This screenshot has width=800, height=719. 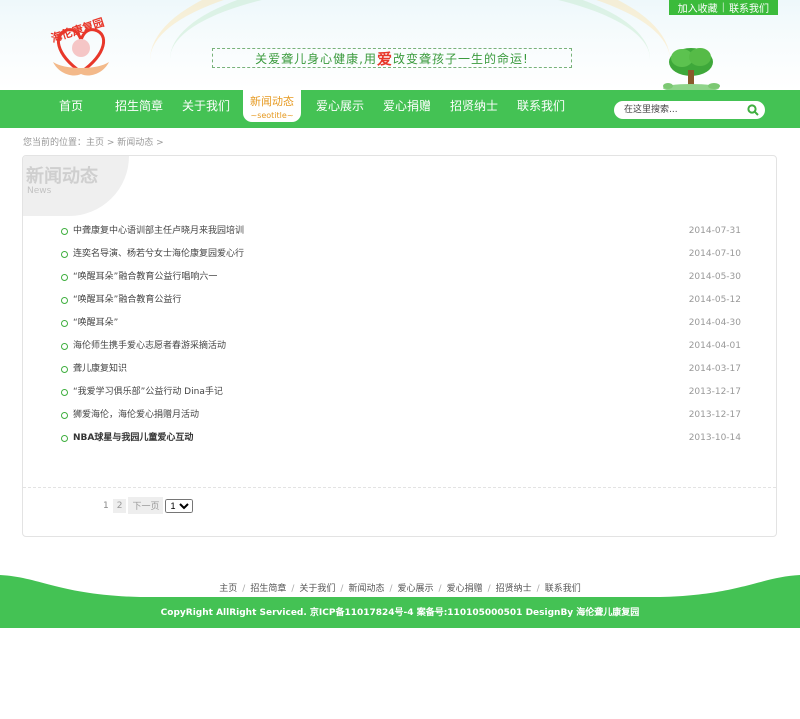 What do you see at coordinates (714, 231) in the screenshot?
I see `news-date: 2014-07-31` at bounding box center [714, 231].